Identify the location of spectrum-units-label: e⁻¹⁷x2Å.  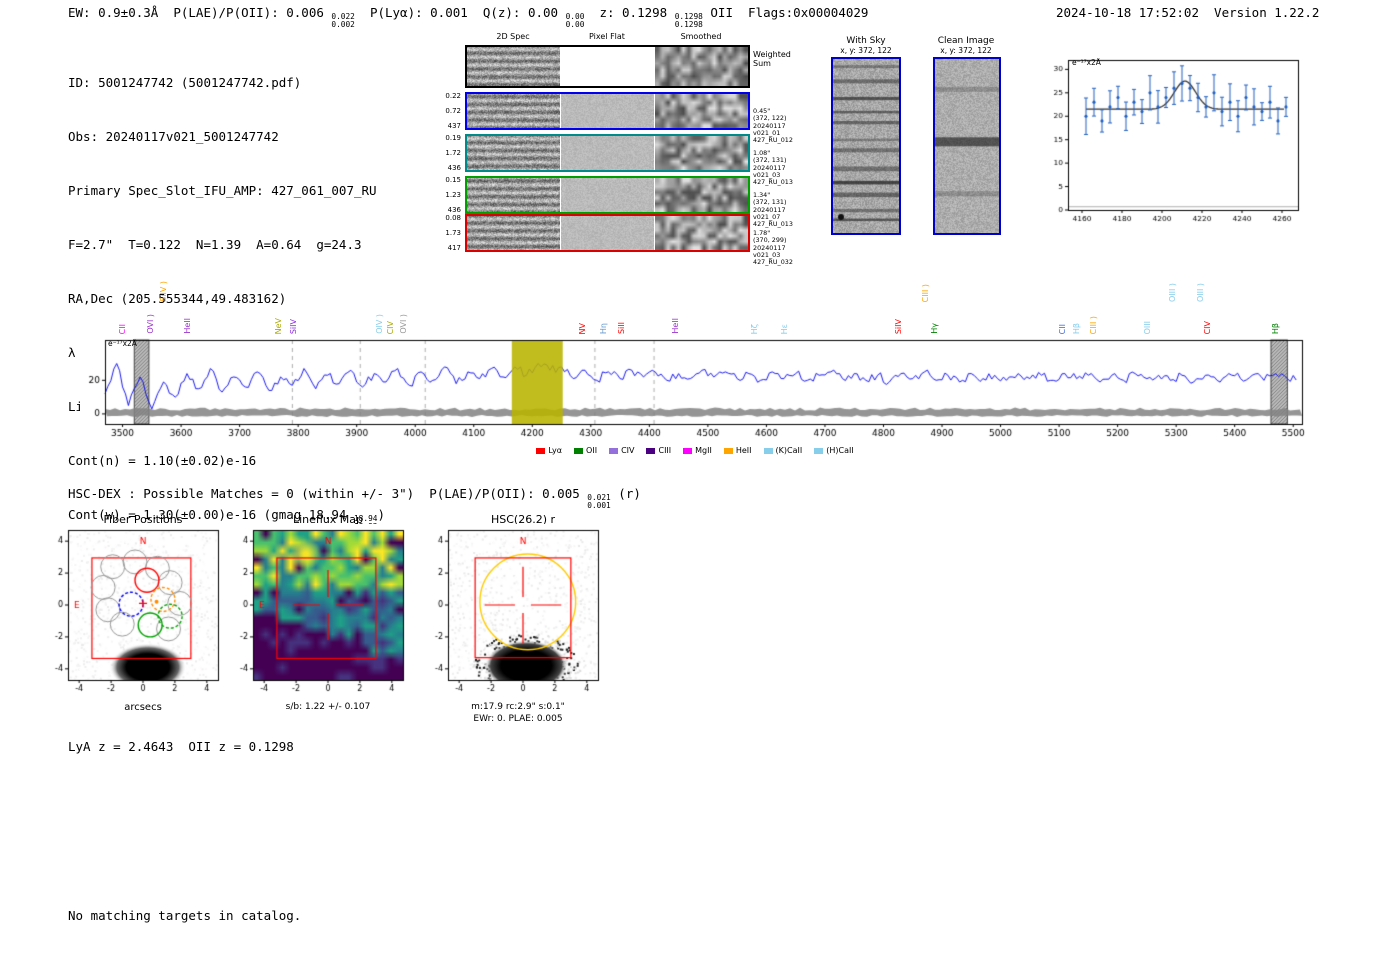
(122, 343).